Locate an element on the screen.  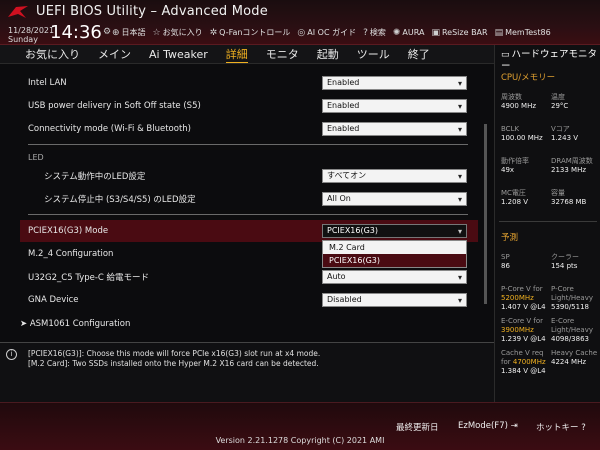
dram-frequency: DRAM周波数 2133 MHz is located at coordinates (572, 165).